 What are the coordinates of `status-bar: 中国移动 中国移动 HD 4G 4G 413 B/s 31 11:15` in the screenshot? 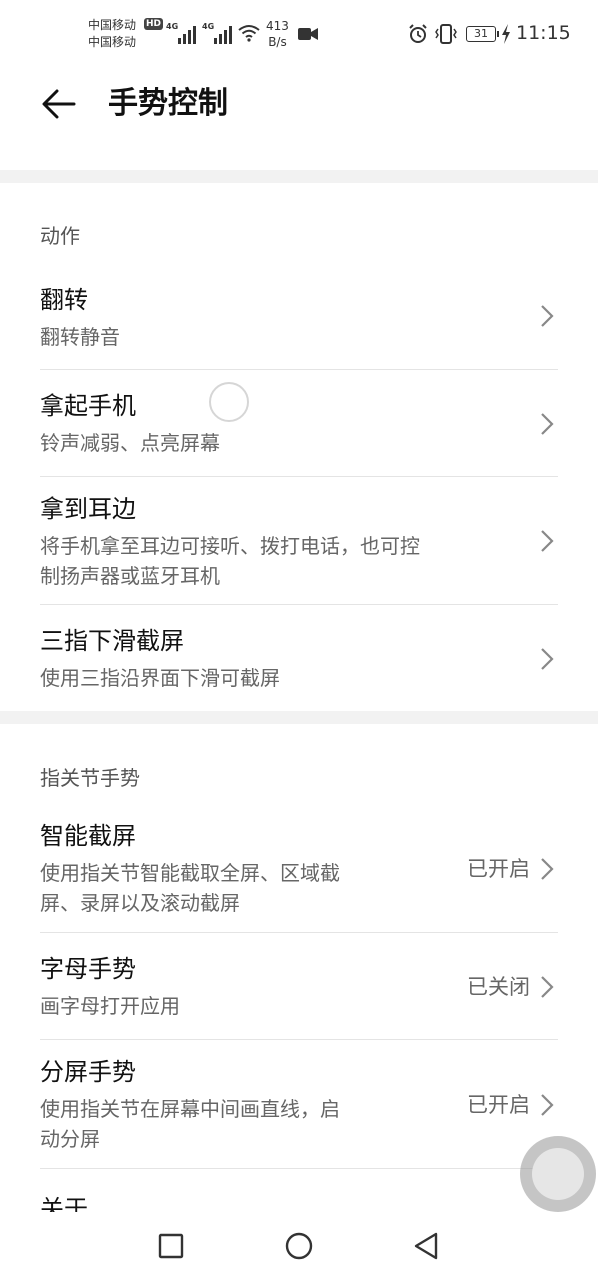 It's located at (299, 35).